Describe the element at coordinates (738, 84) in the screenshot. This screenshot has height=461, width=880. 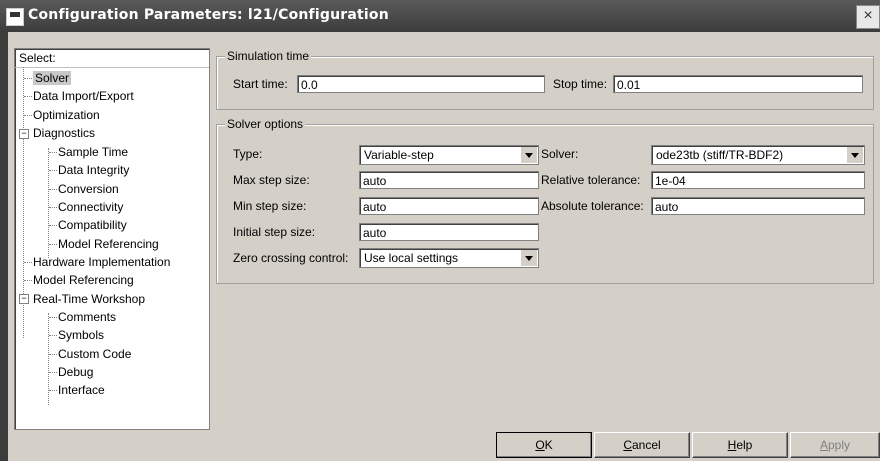
I see `stop-time-field: 0.01` at that location.